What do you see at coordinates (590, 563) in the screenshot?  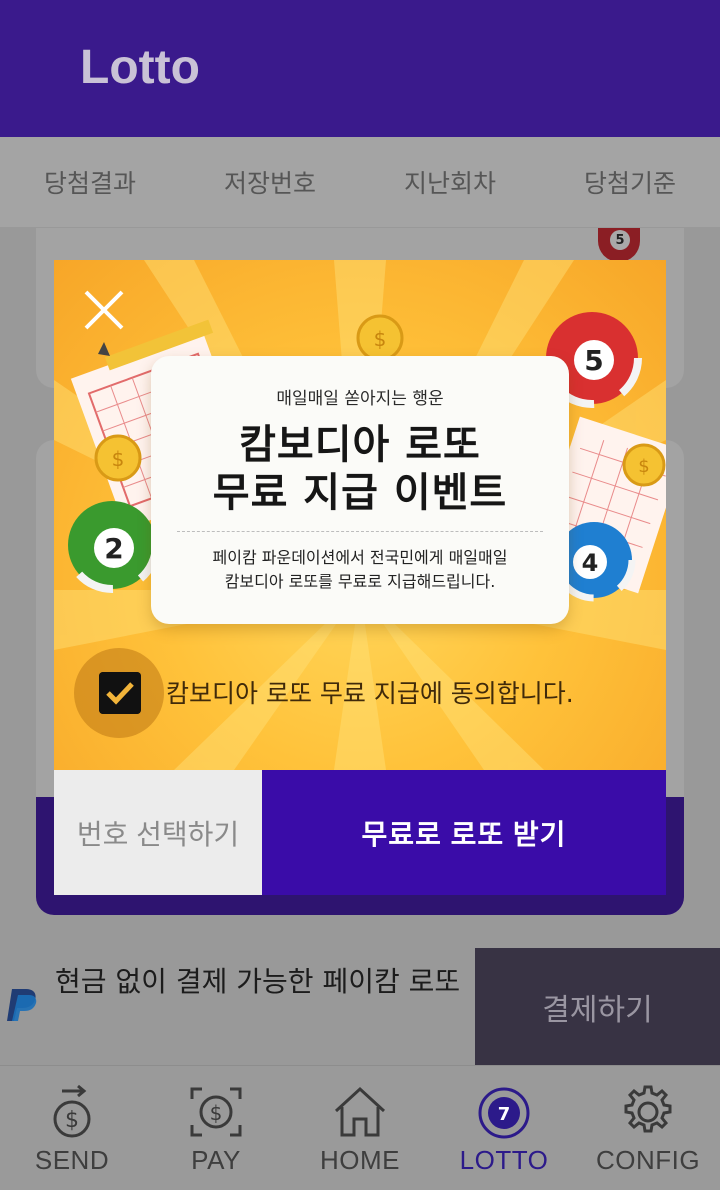 I see `svg-text: 4` at bounding box center [590, 563].